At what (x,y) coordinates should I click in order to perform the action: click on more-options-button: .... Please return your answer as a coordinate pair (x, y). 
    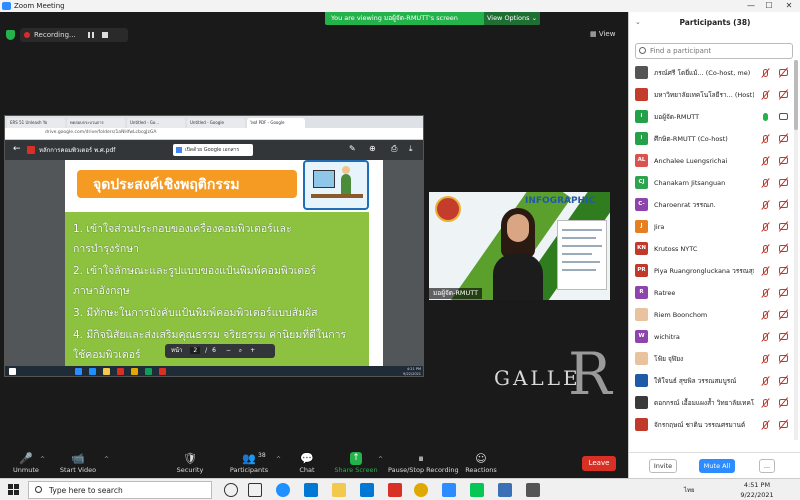
    Looking at the image, I should click on (767, 466).